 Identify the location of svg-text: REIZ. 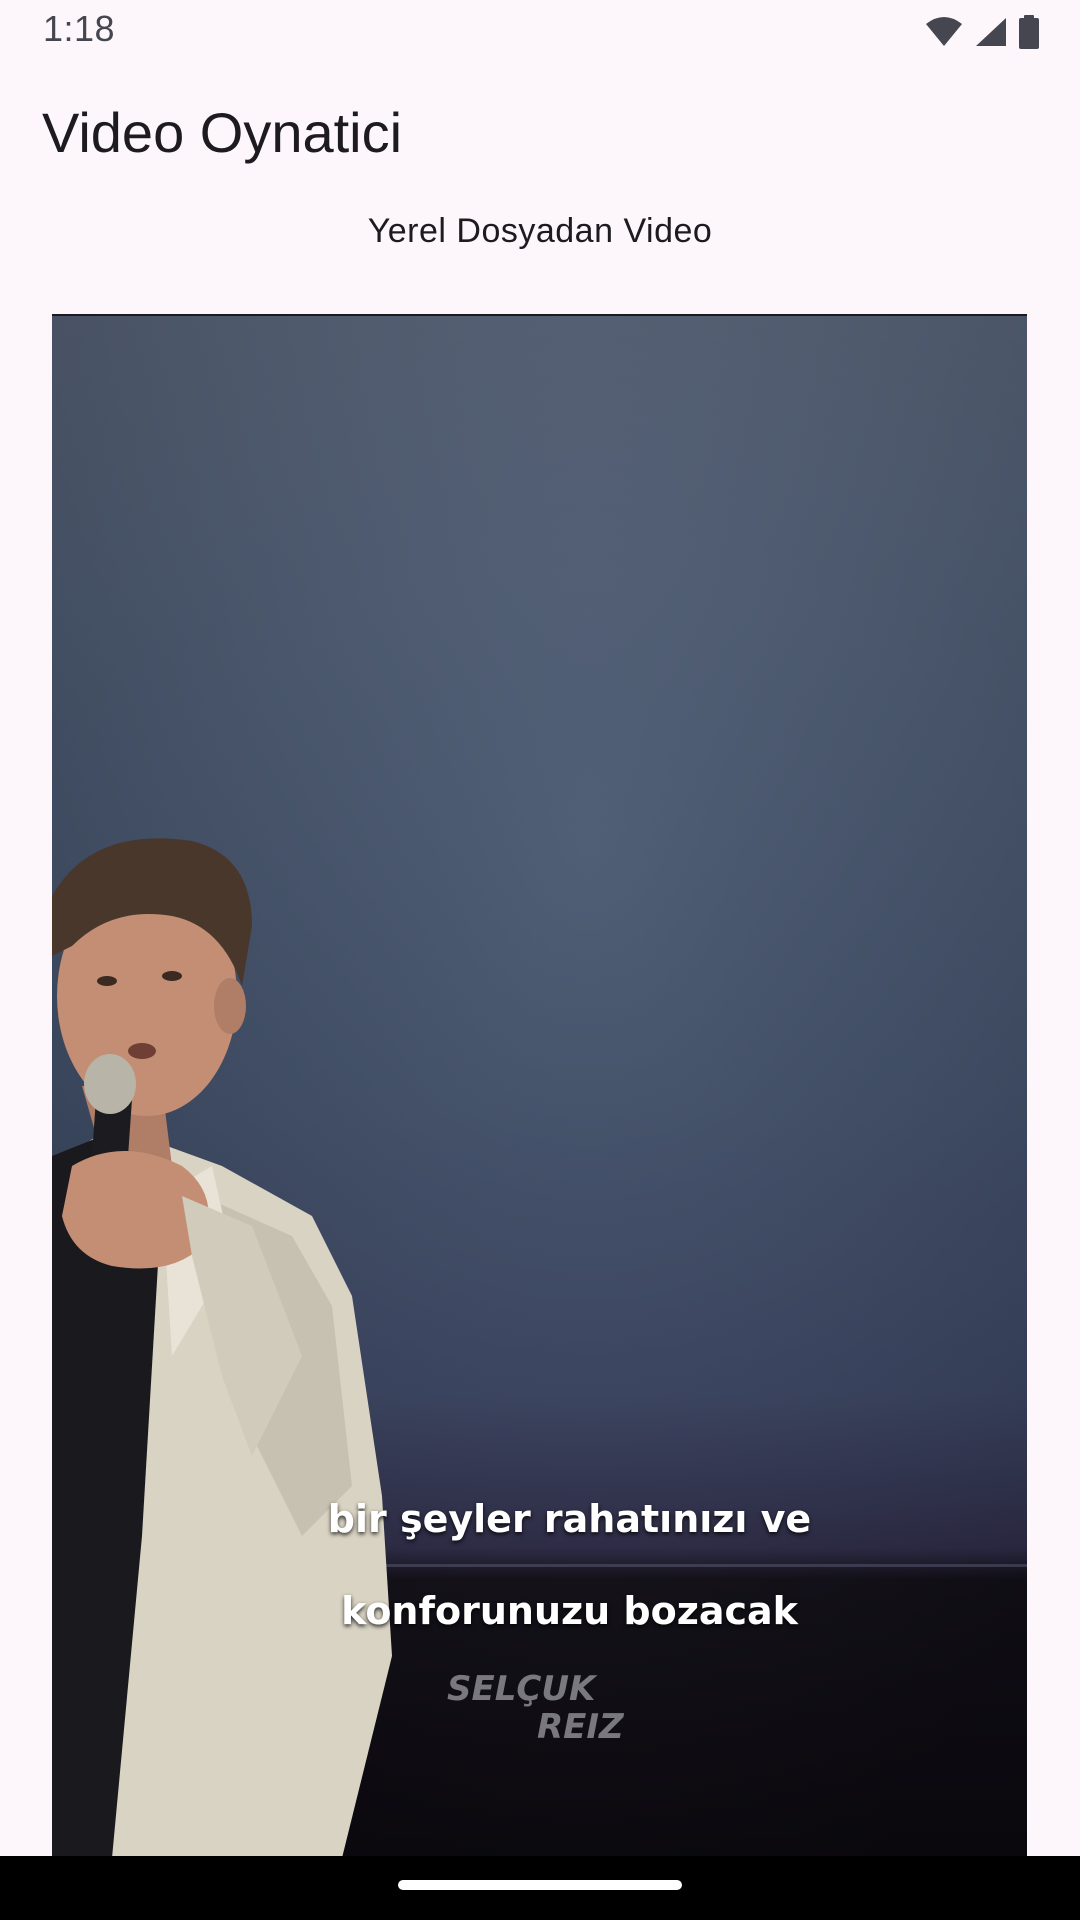
(581, 1726).